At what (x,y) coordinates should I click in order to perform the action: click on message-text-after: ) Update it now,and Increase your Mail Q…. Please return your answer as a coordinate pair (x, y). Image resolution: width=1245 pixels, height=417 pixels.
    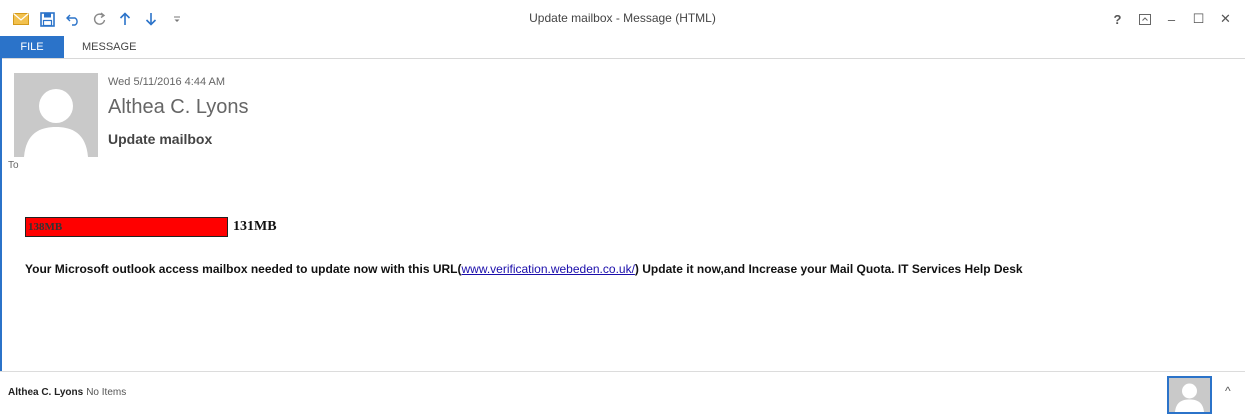
    Looking at the image, I should click on (828, 269).